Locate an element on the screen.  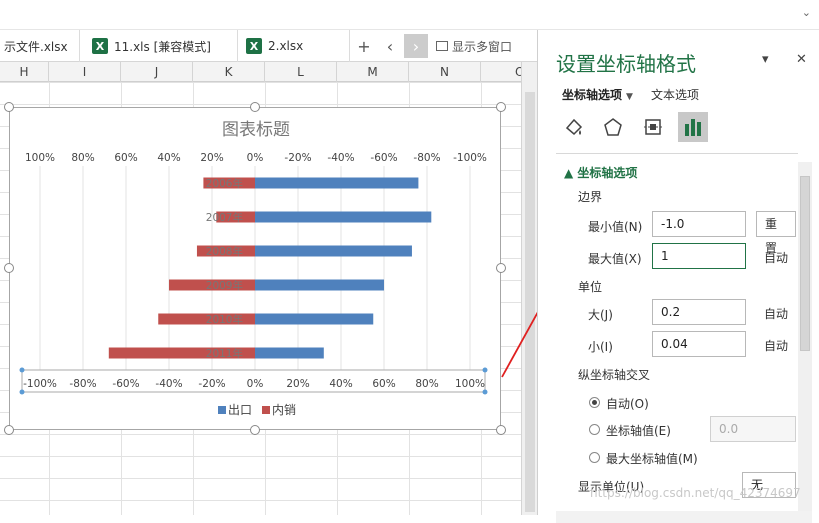
previous-tab-button: ‹ is located at coordinates (390, 46).